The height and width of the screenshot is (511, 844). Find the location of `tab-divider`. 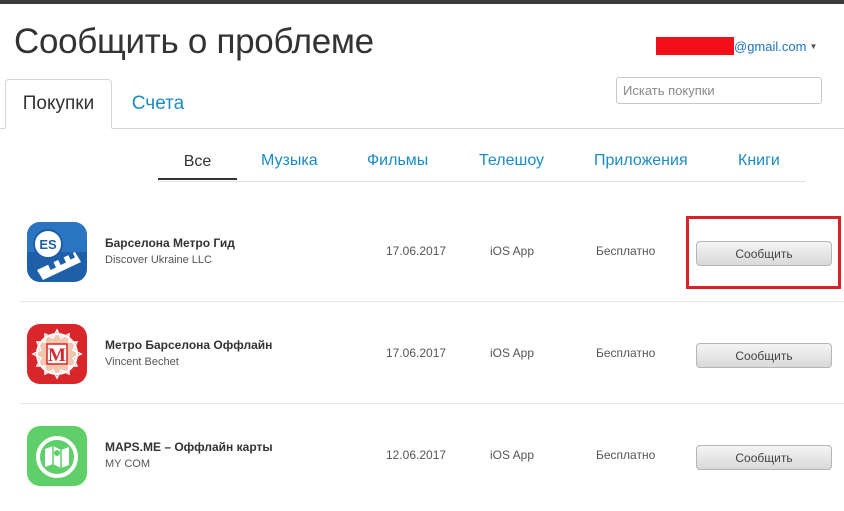

tab-divider is located at coordinates (422, 128).